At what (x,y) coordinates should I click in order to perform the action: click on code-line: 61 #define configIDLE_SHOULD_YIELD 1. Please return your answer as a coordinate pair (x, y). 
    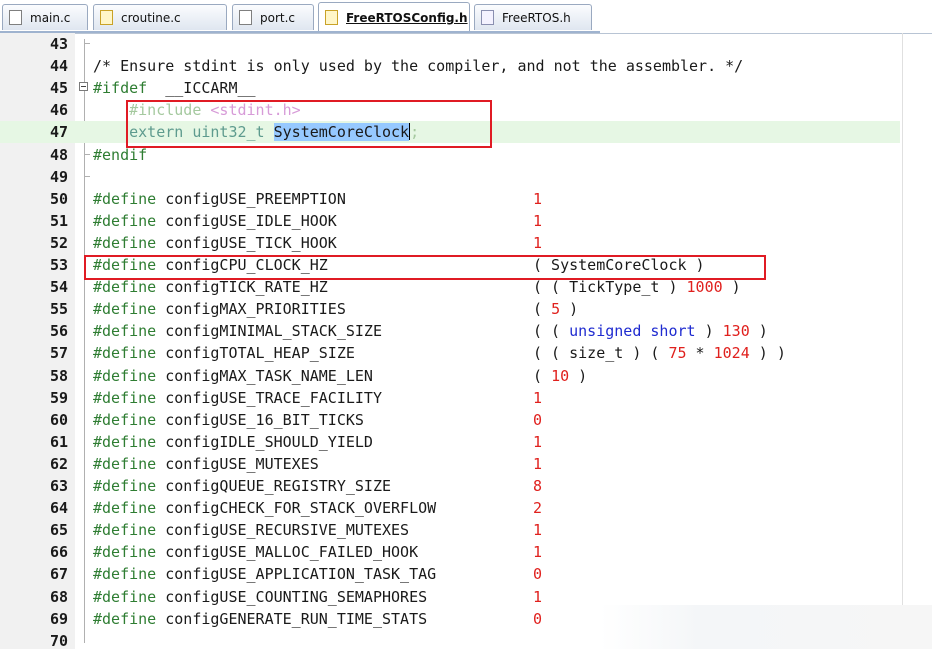
    Looking at the image, I should click on (450, 442).